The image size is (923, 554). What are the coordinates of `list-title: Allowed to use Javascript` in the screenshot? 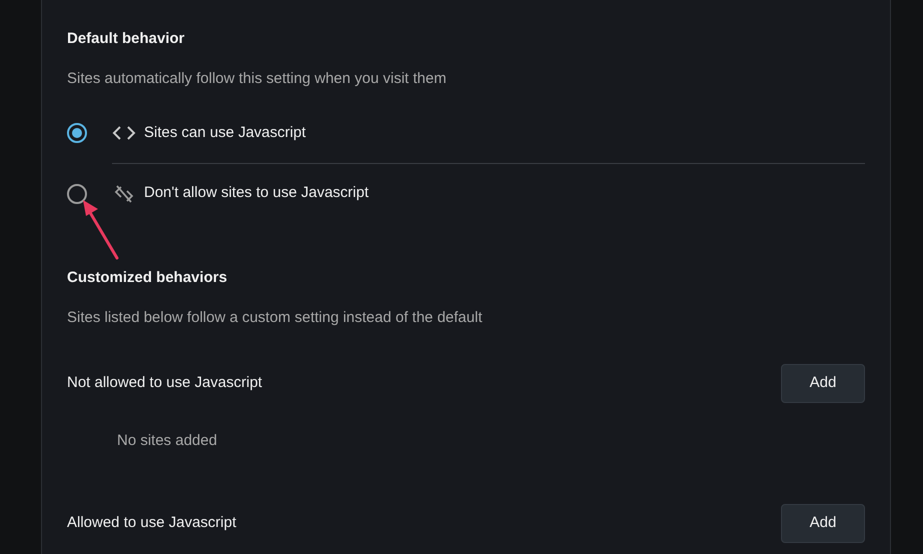 It's located at (151, 522).